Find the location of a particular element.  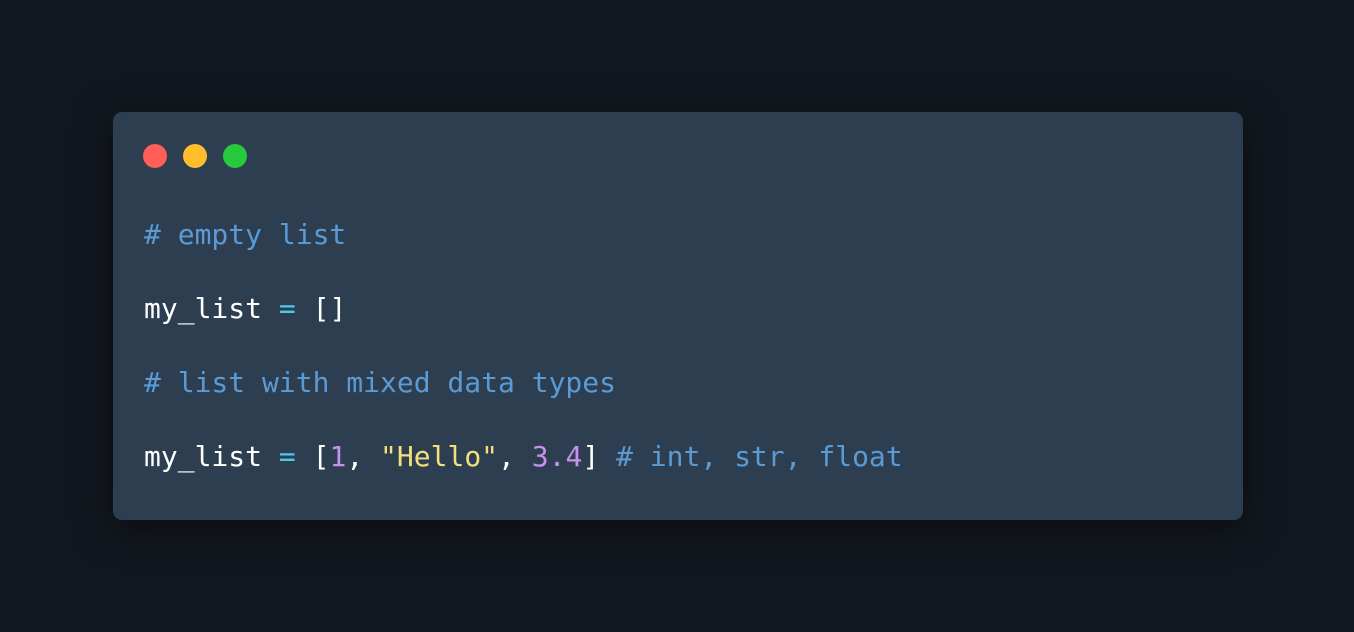

empty-list-literal: [] is located at coordinates (329, 308).